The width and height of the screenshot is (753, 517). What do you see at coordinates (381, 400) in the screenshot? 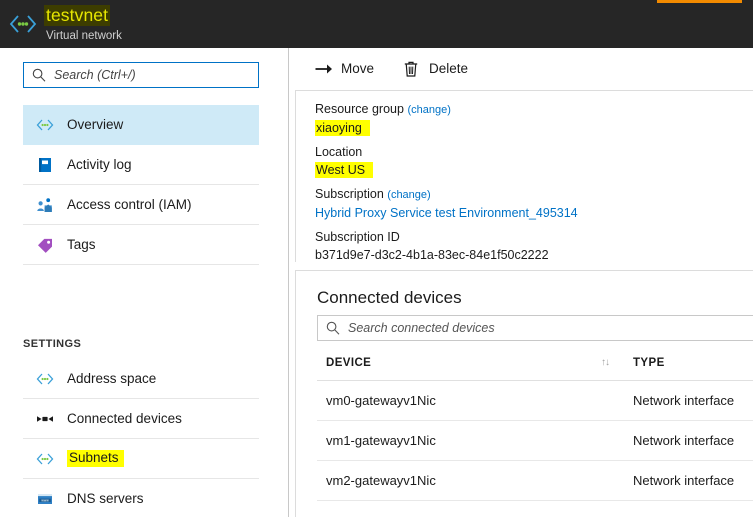
I see `cell-device: vm0-gatewayv1Nic` at bounding box center [381, 400].